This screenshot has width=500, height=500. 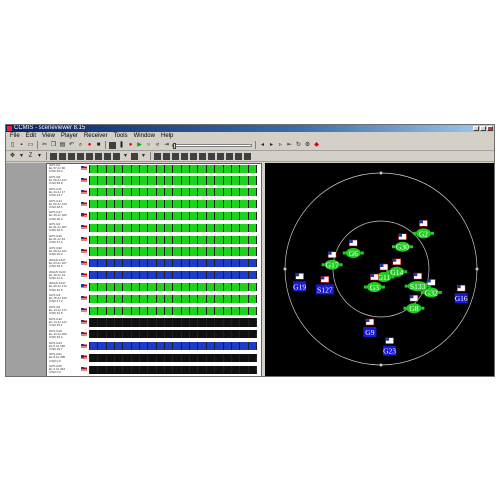 What do you see at coordinates (490, 128) in the screenshot?
I see `close-button` at bounding box center [490, 128].